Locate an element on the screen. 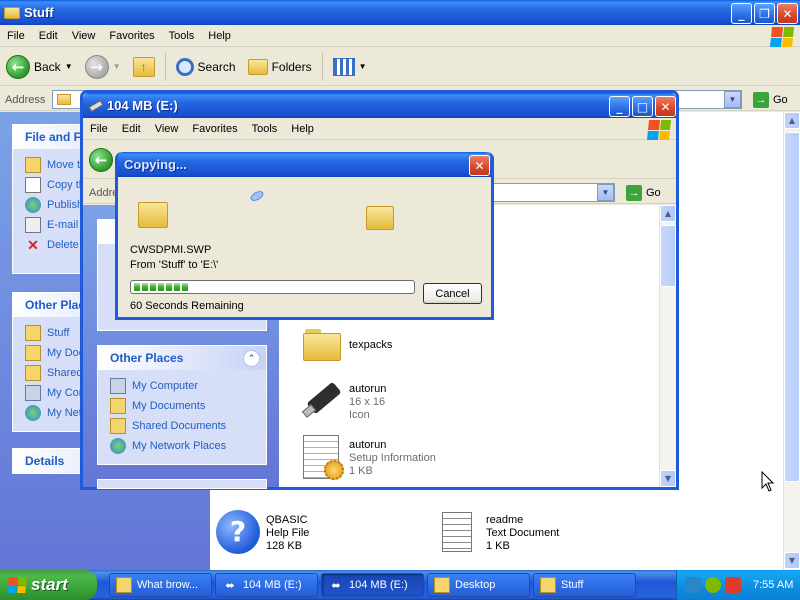 The height and width of the screenshot is (600, 800). place-my-network: My Network Places is located at coordinates (182, 446).